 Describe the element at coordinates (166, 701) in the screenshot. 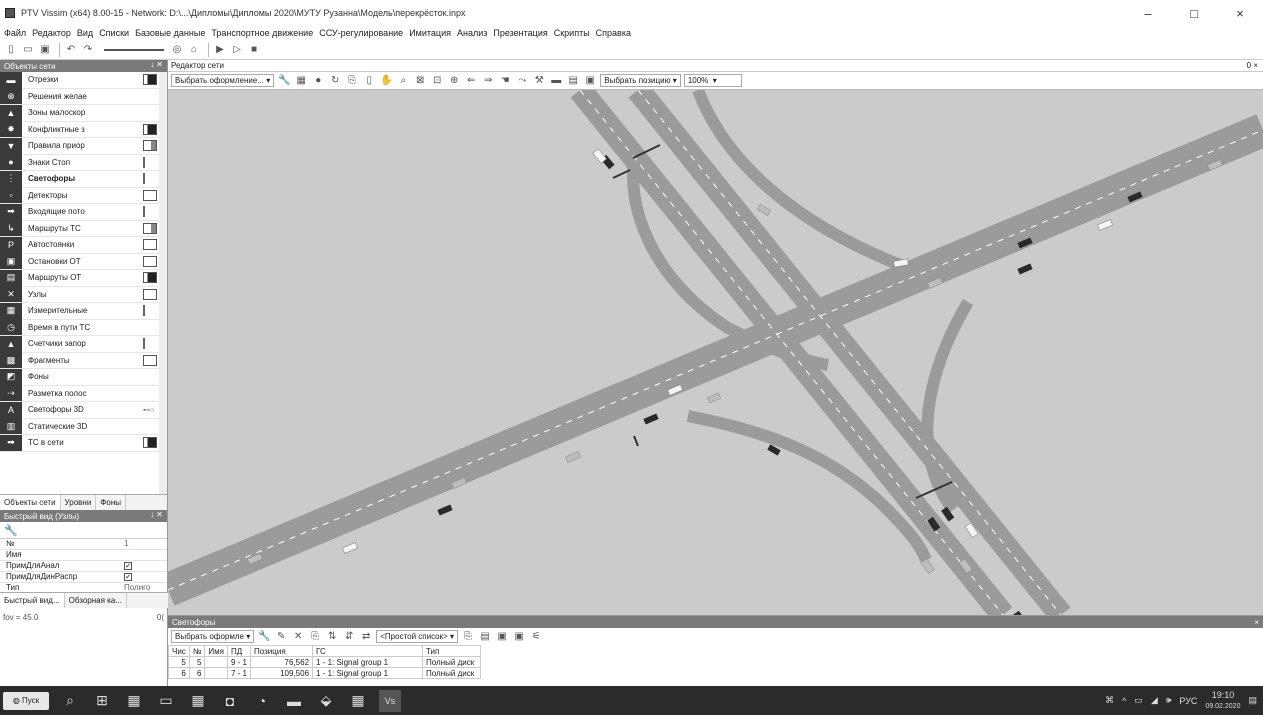

I see `app-icon: ▭` at that location.